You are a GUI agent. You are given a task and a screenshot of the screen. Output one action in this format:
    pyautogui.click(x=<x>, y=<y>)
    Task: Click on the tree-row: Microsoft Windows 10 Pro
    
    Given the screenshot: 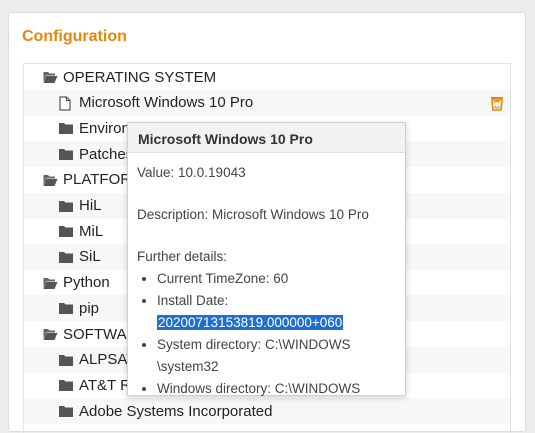 What is the action you would take?
    pyautogui.click(x=267, y=102)
    